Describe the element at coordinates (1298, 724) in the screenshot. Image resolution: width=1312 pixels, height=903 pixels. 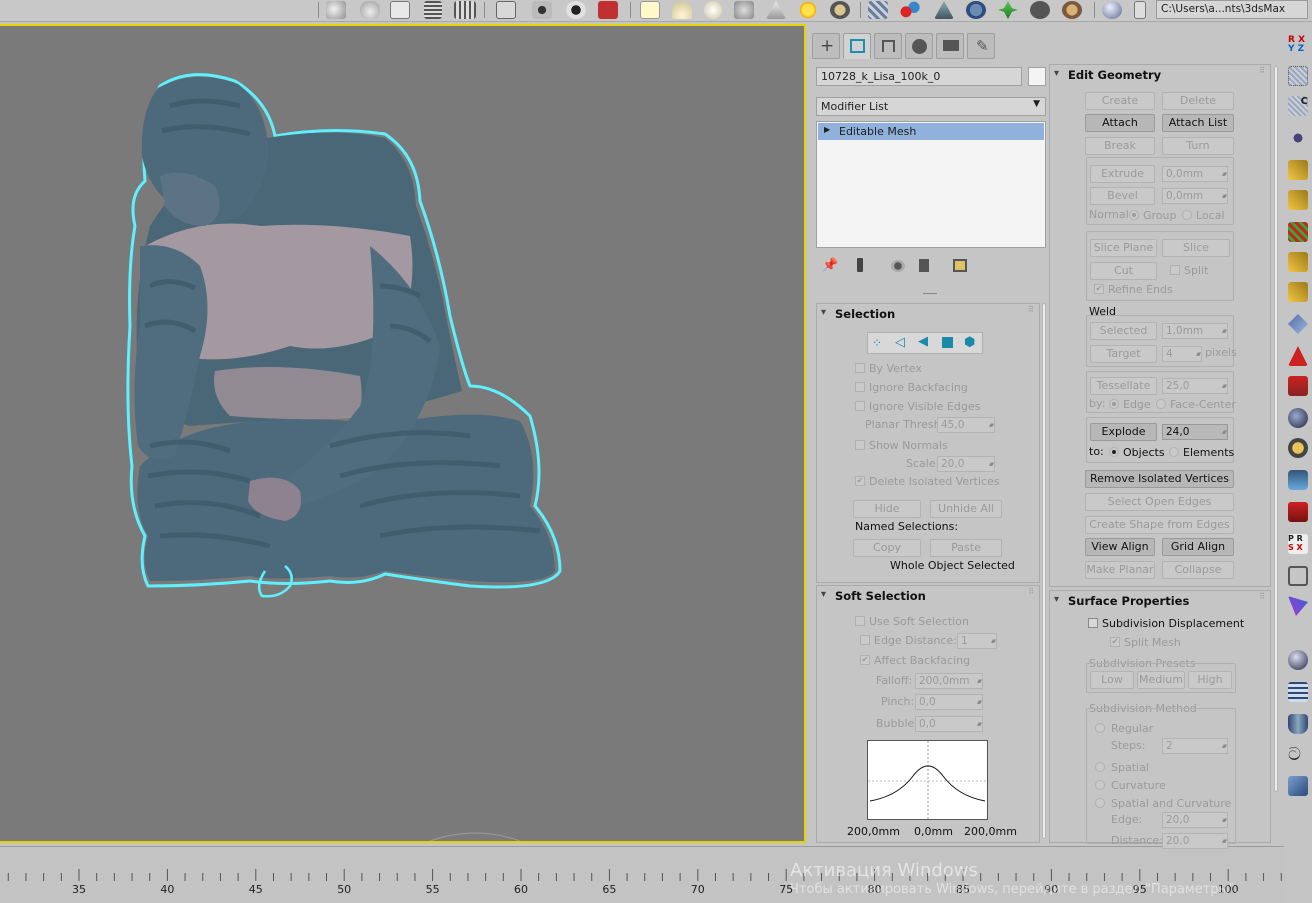
I see `cylinder-primitive-icon` at that location.